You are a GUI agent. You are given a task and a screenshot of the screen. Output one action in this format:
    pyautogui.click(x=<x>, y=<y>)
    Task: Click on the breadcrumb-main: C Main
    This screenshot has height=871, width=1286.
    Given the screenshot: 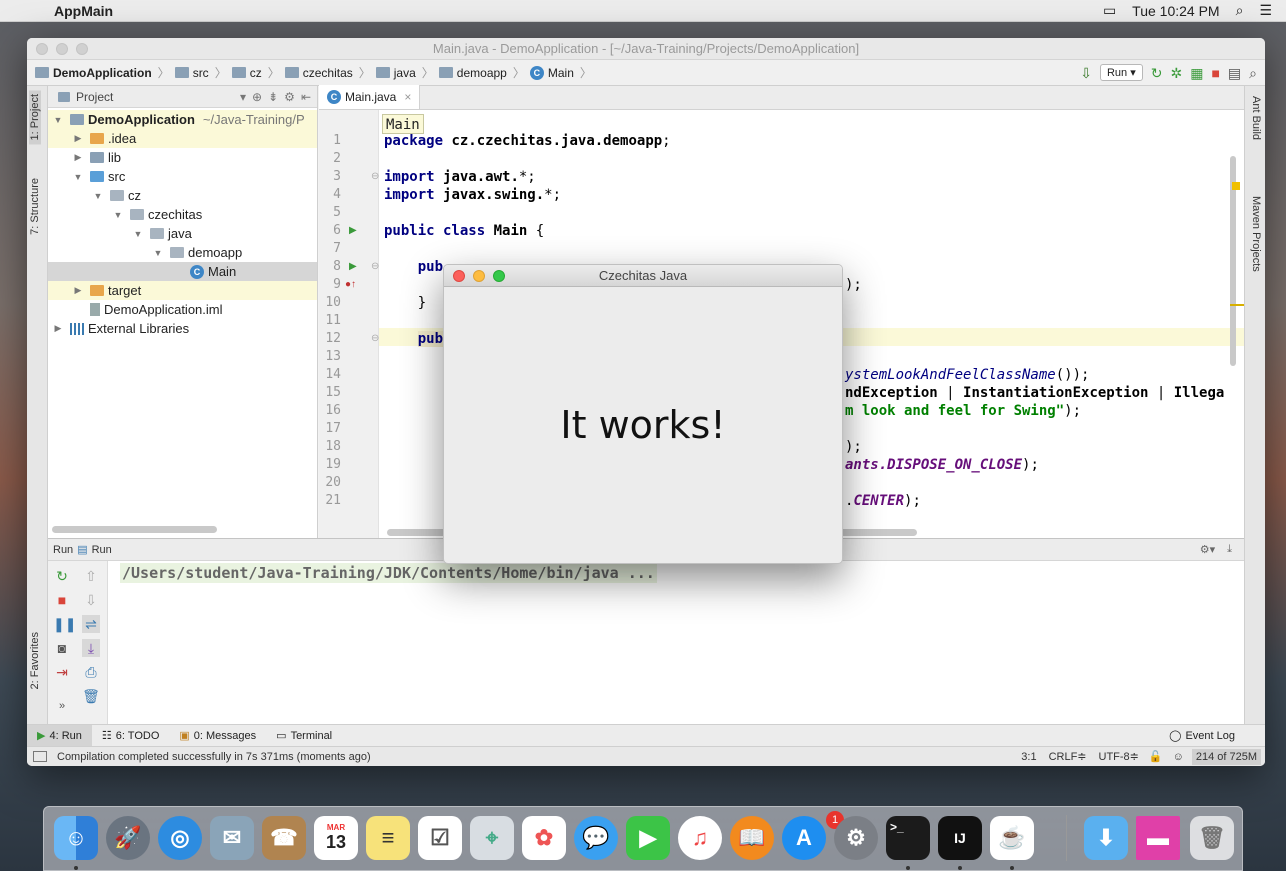 What is the action you would take?
    pyautogui.click(x=551, y=72)
    